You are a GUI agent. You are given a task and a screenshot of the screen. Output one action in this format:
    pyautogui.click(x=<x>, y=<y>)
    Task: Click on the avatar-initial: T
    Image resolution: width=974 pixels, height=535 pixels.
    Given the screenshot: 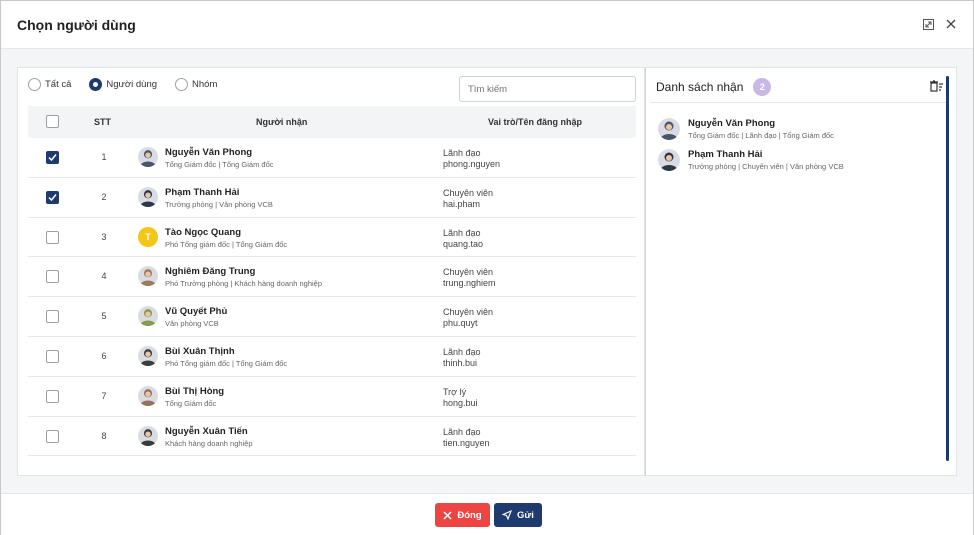 What is the action you would take?
    pyautogui.click(x=148, y=236)
    